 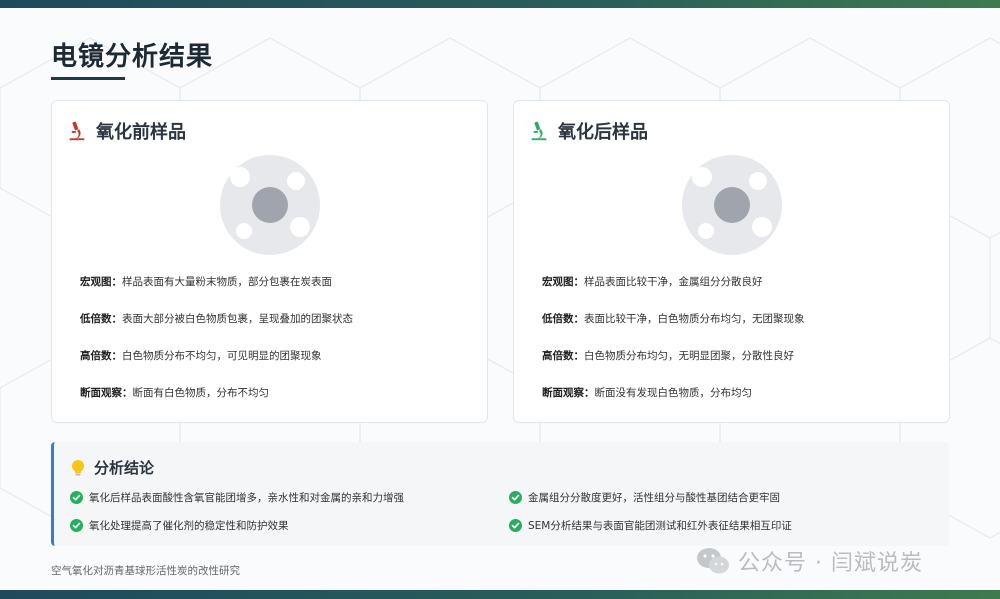 I want to click on desc-text: 样品表面有大量粉末物质，部分包裹在炭表面, so click(x=227, y=282).